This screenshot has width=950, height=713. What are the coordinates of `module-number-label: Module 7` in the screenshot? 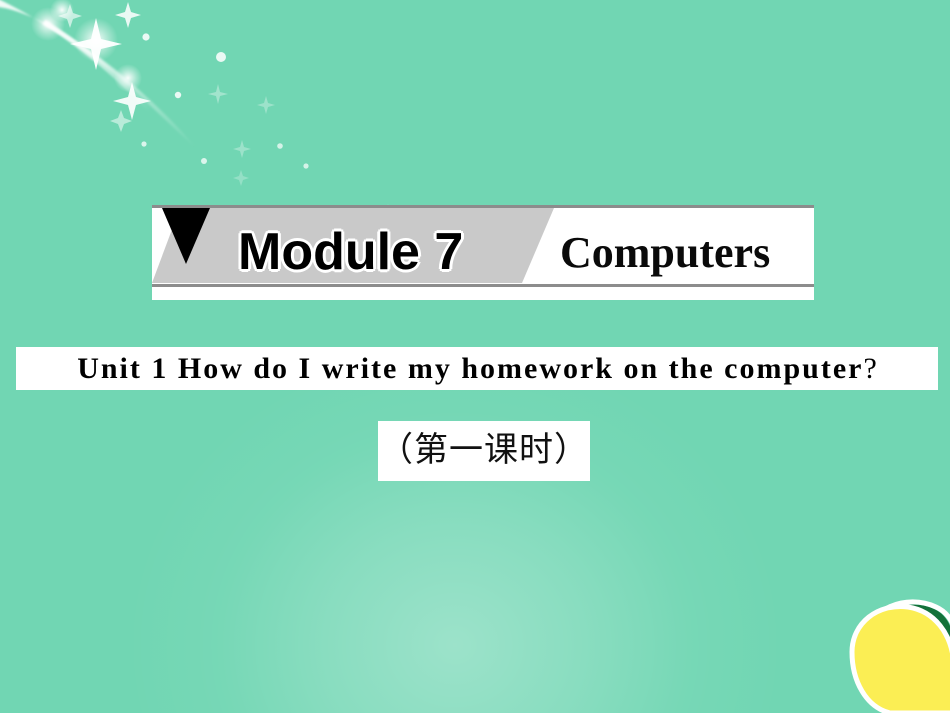 It's located at (351, 252).